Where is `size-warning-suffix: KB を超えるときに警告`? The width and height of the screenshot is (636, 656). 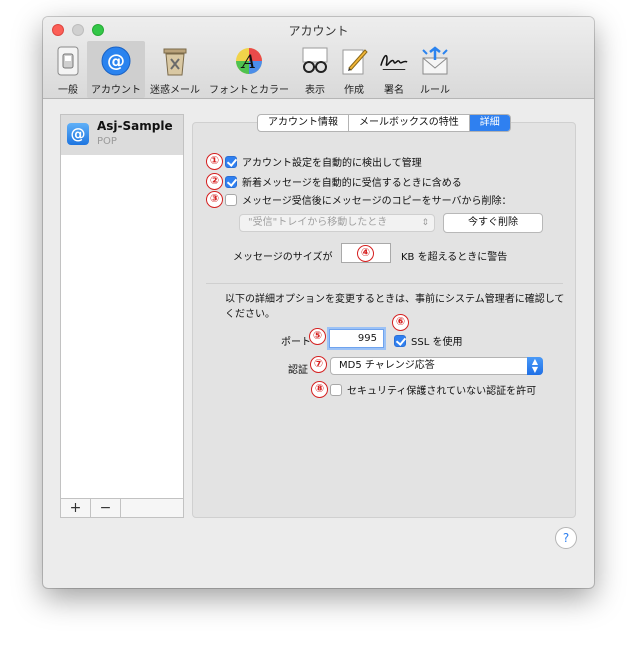
size-warning-suffix: KB を超えるときに警告 is located at coordinates (454, 257).